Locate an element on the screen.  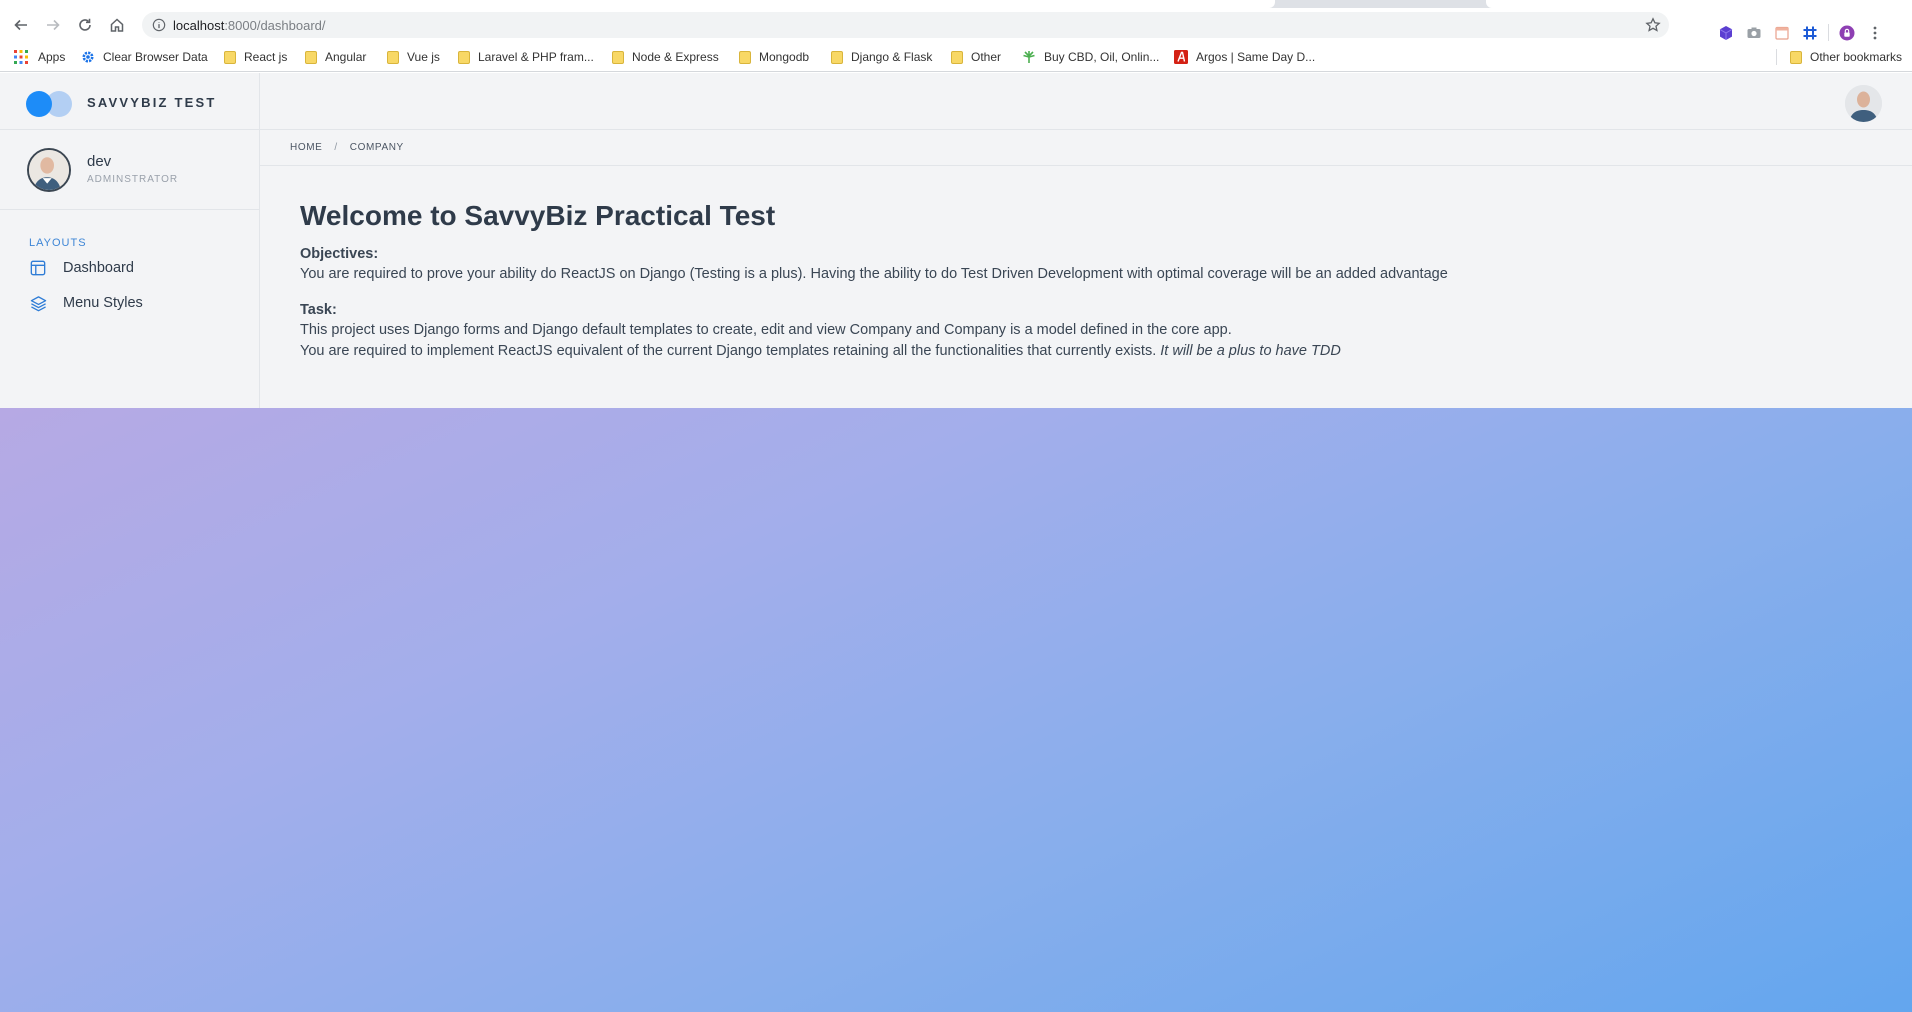
bookmark-other-bookmarks: Other bookmarks is located at coordinates (1846, 57).